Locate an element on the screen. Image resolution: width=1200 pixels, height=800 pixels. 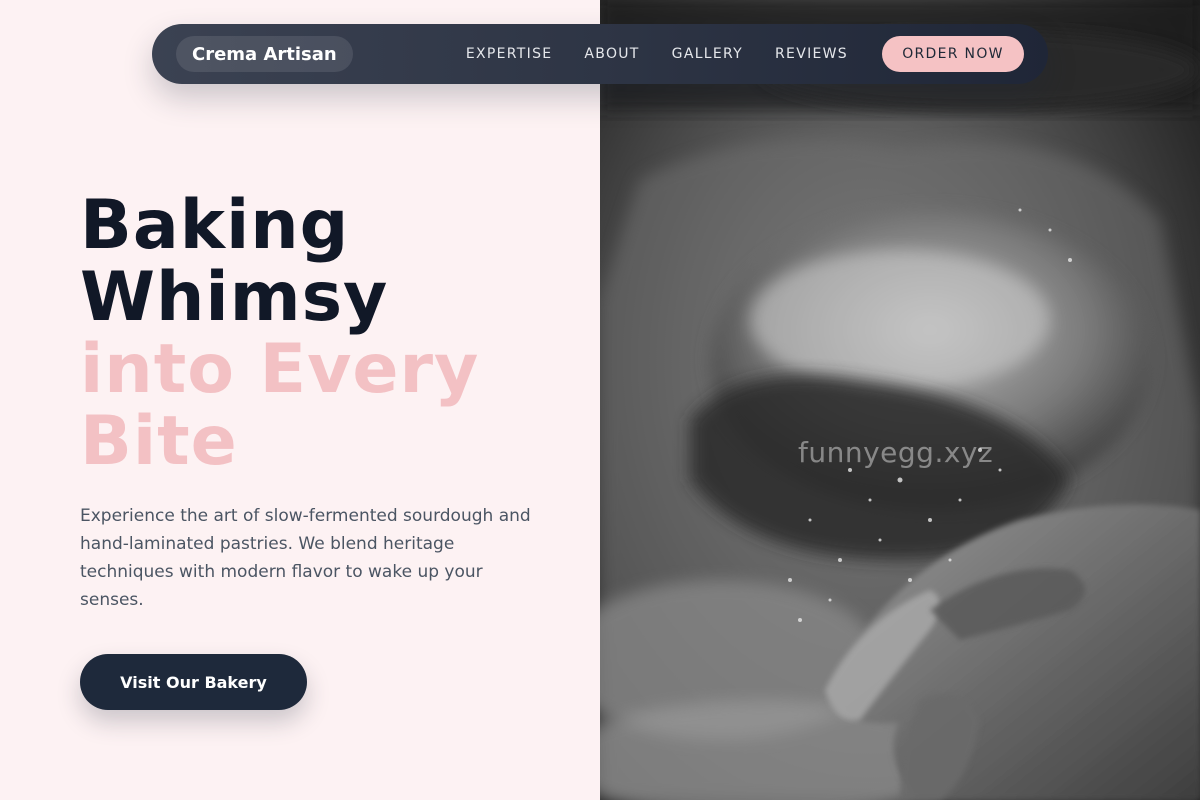
headline-line-1: Baking is located at coordinates (215, 225).